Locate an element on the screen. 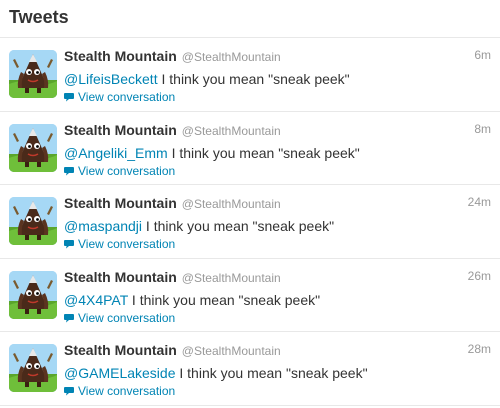  tweet-timestamp: 8m is located at coordinates (482, 129).